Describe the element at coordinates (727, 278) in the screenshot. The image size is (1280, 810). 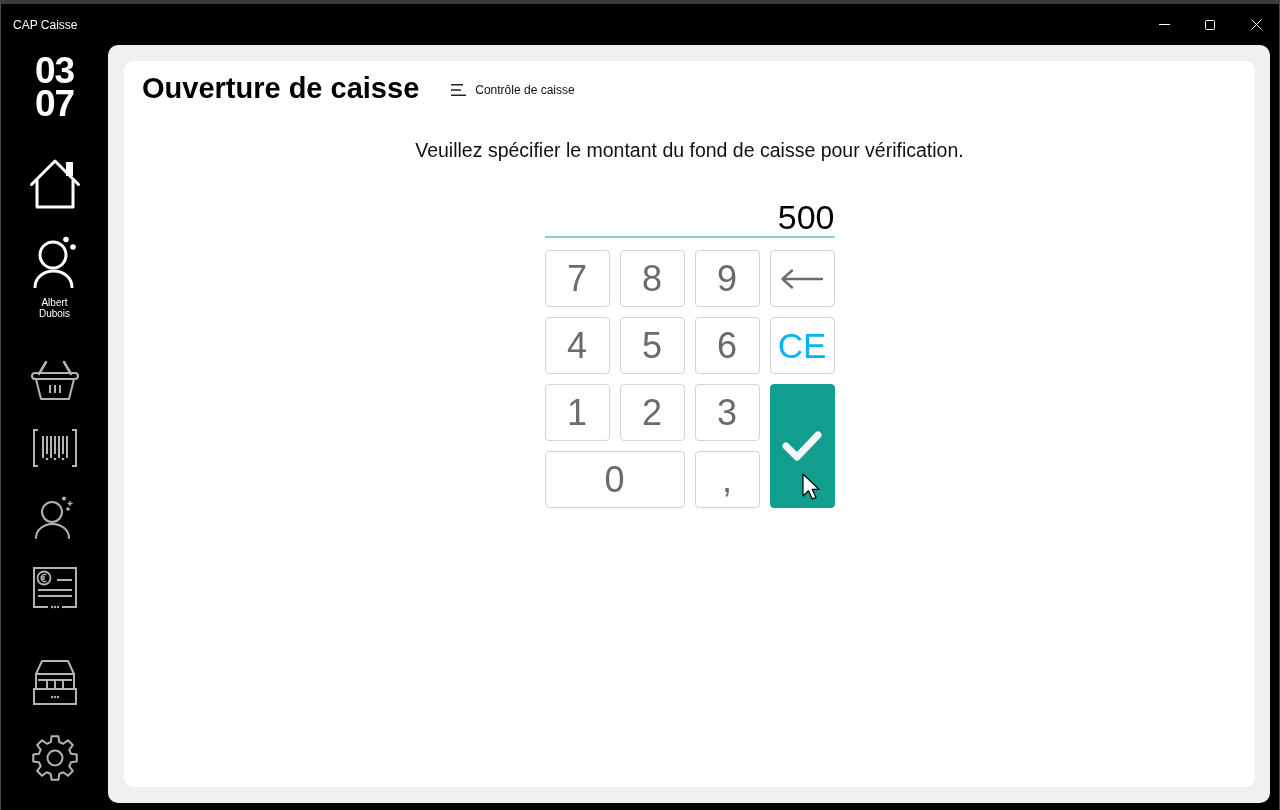
I see `digit-key: 9` at that location.